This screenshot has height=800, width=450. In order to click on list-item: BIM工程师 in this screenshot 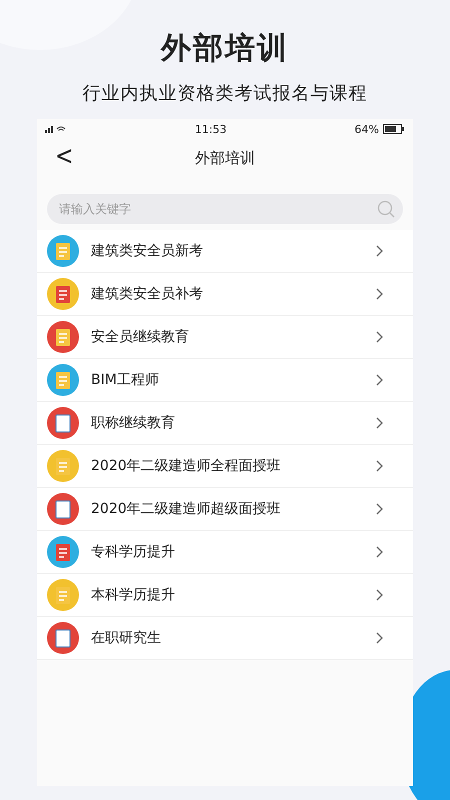, I will do `click(225, 380)`.